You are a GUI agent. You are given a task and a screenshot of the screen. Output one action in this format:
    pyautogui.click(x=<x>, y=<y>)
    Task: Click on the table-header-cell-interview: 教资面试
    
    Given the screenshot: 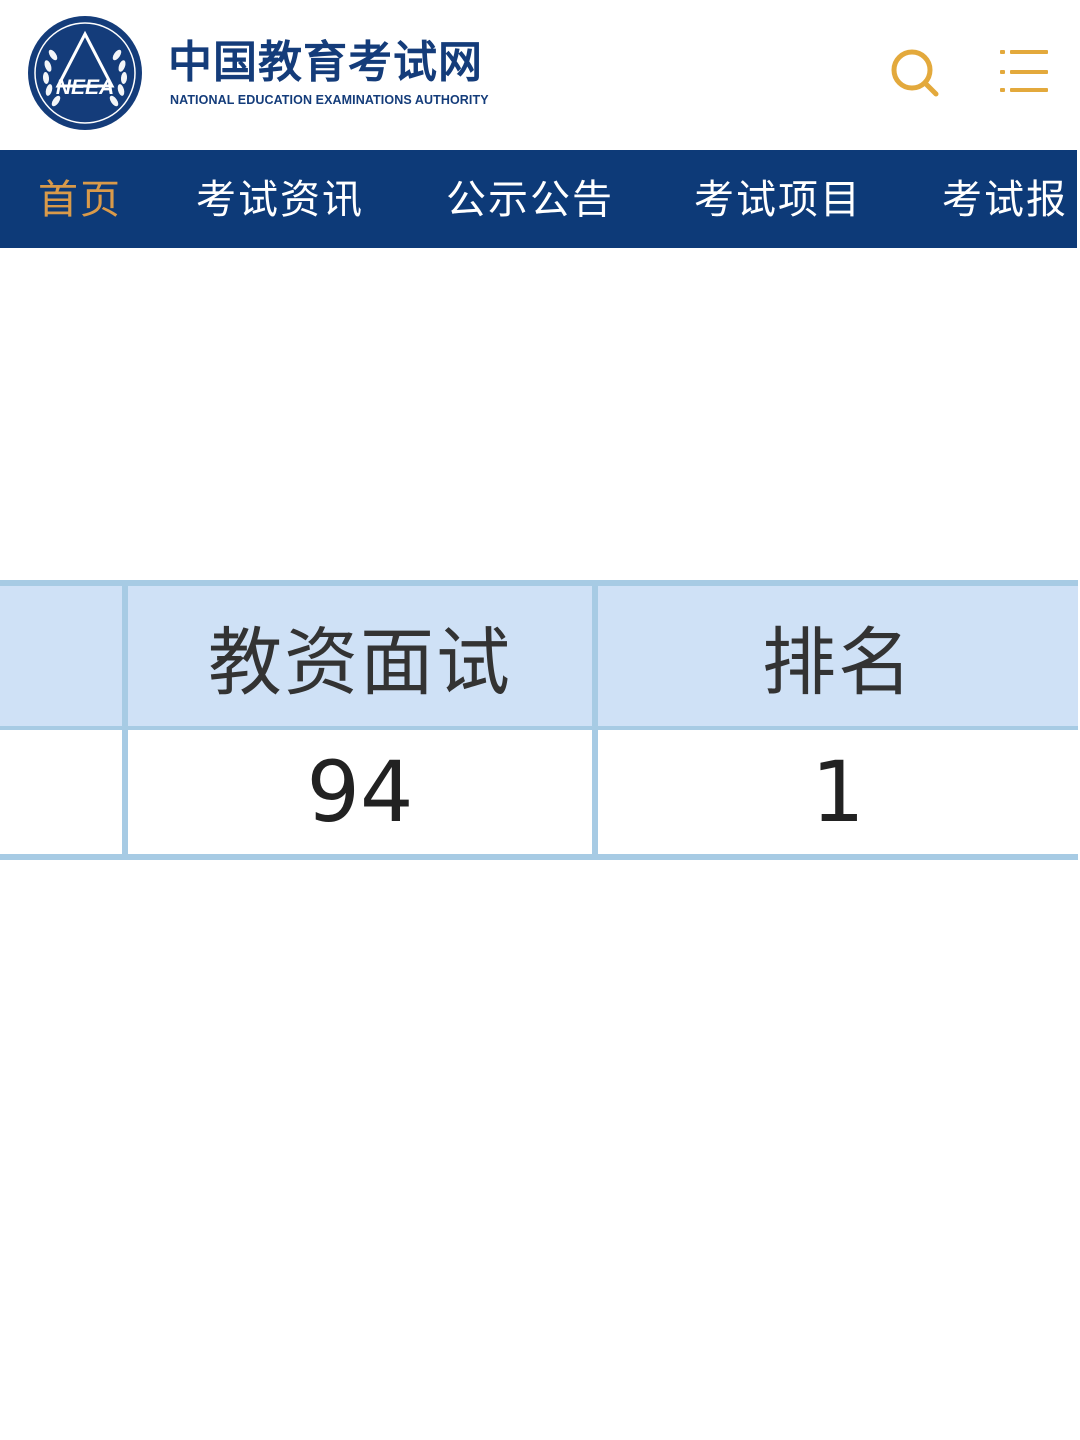 What is the action you would take?
    pyautogui.click(x=360, y=656)
    